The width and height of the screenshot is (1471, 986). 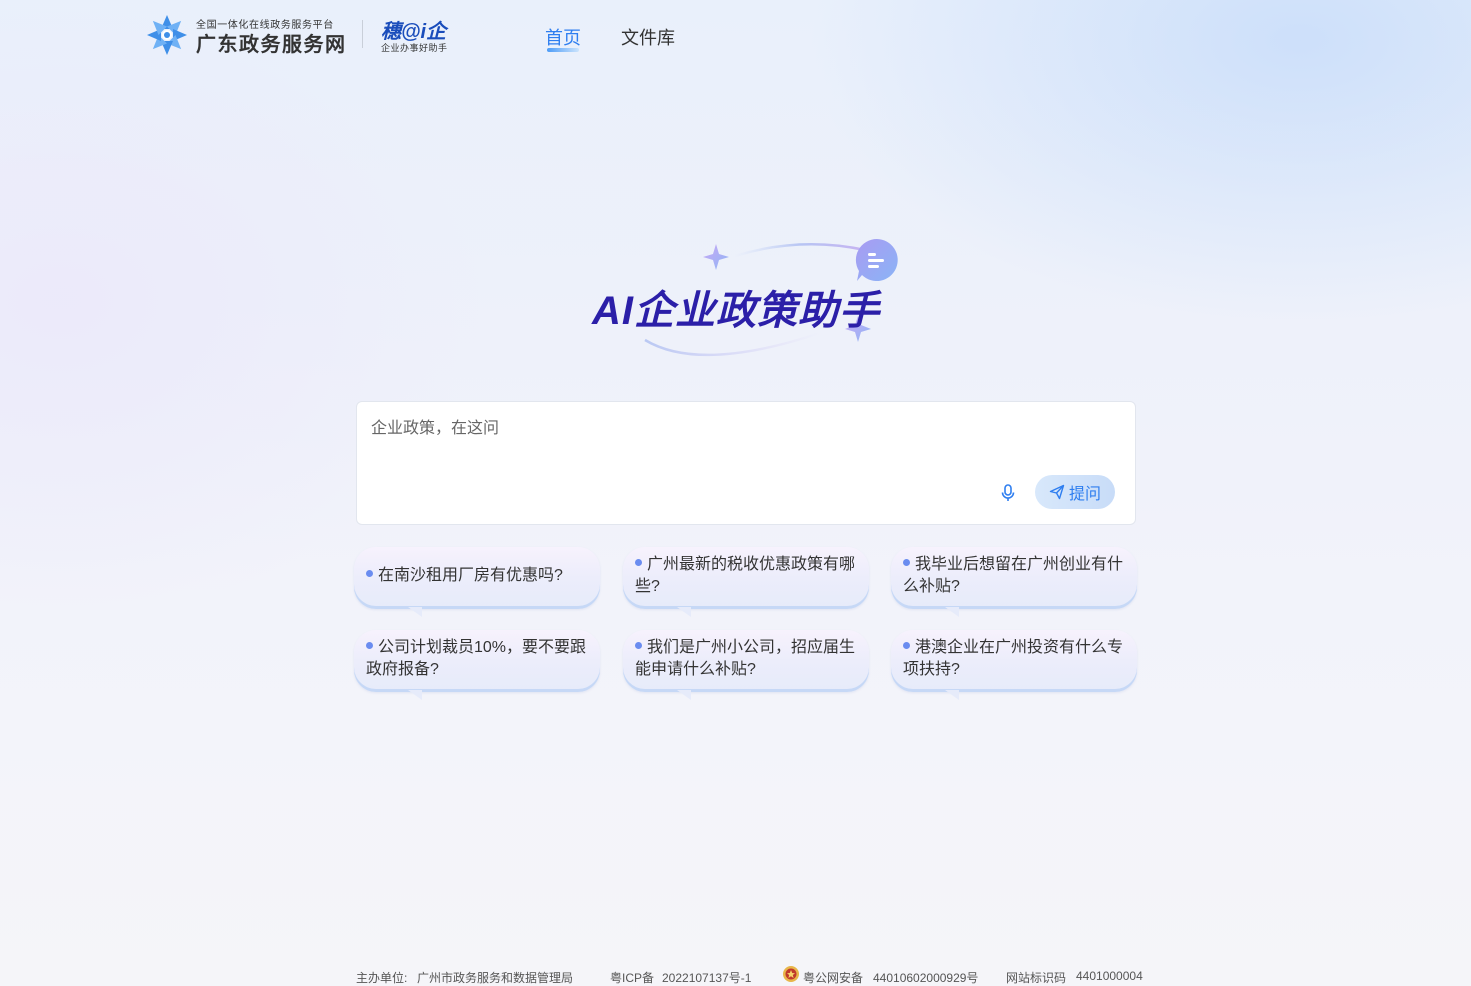 I want to click on chat-bubble-icon, so click(x=876, y=259).